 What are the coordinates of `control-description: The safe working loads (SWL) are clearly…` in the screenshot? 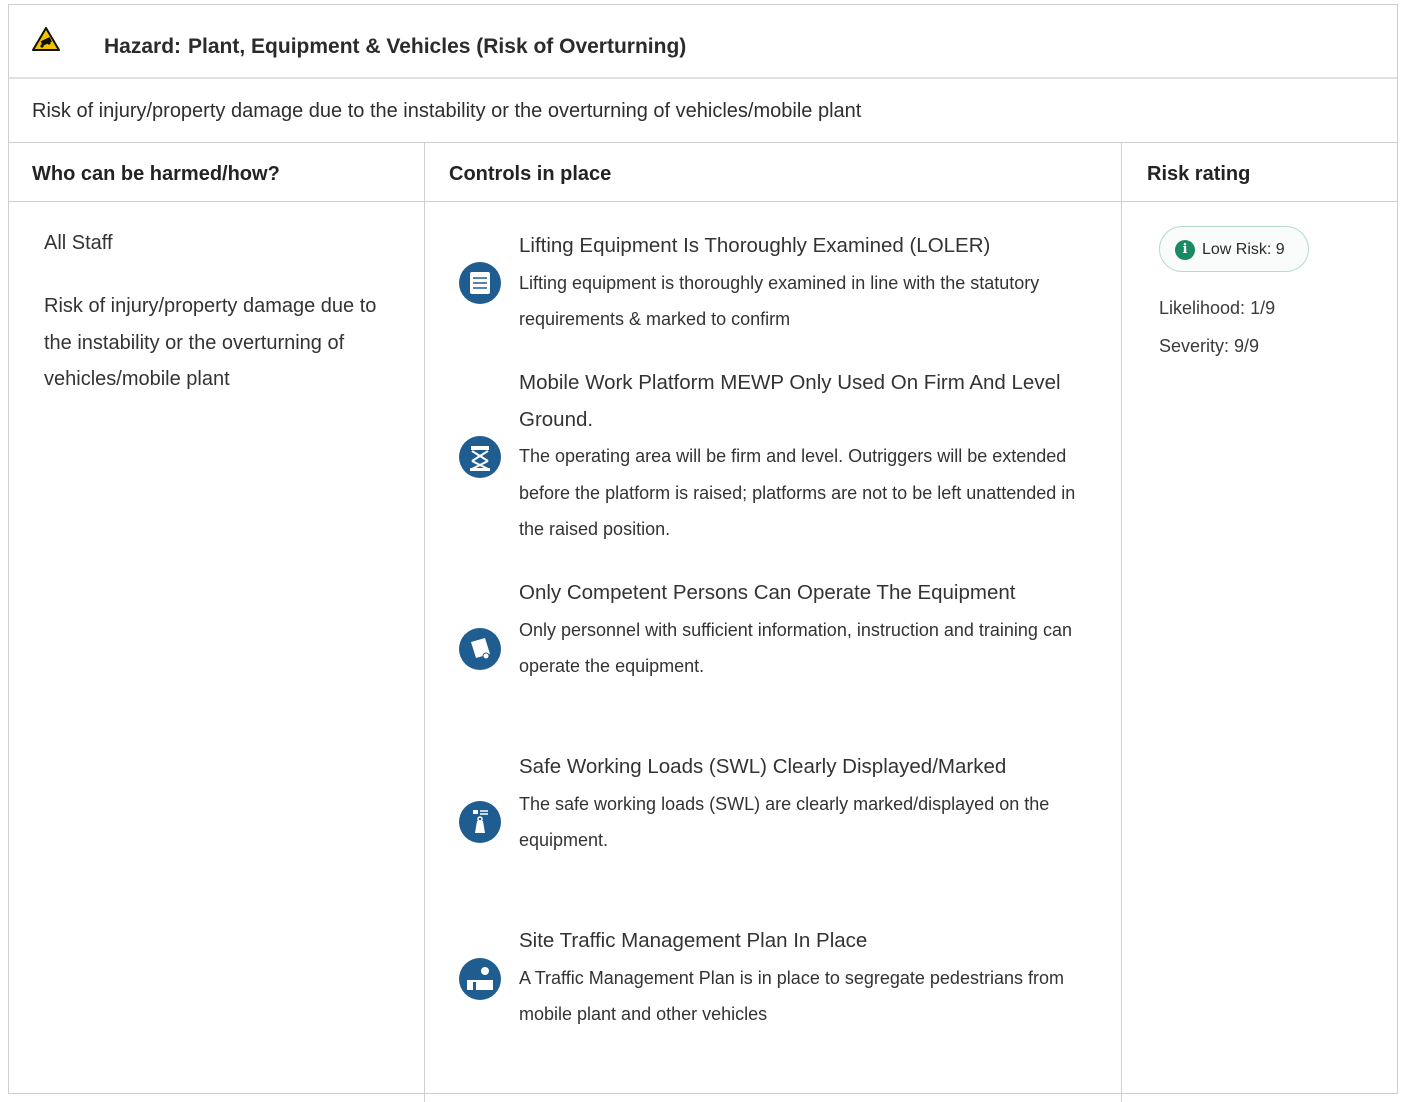 It's located at (784, 822).